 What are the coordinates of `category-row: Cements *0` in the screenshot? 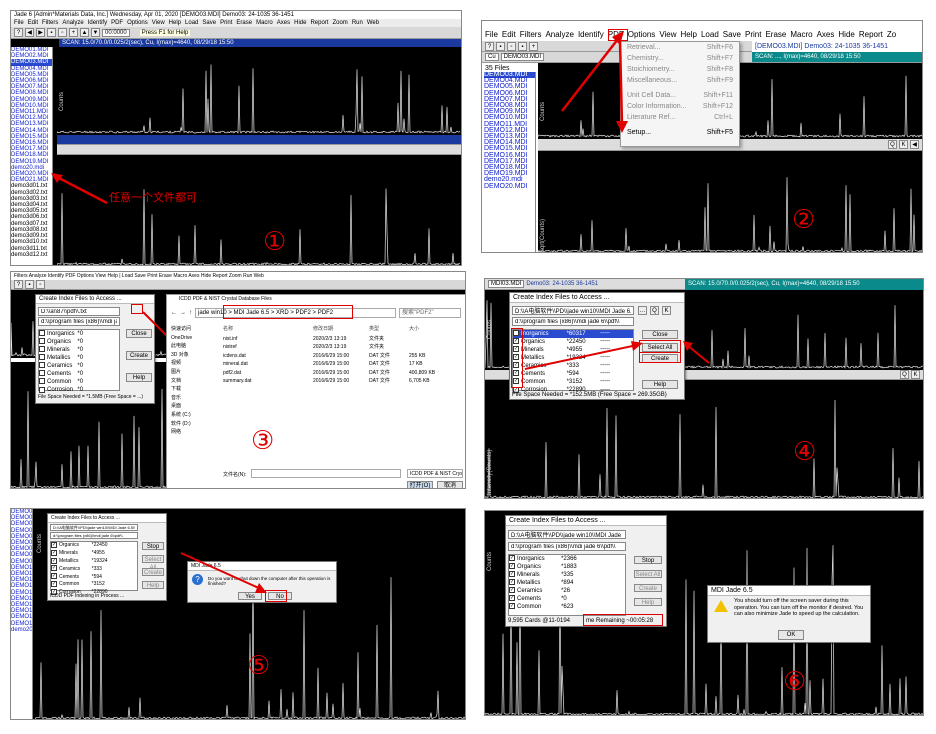 It's located at (79, 374).